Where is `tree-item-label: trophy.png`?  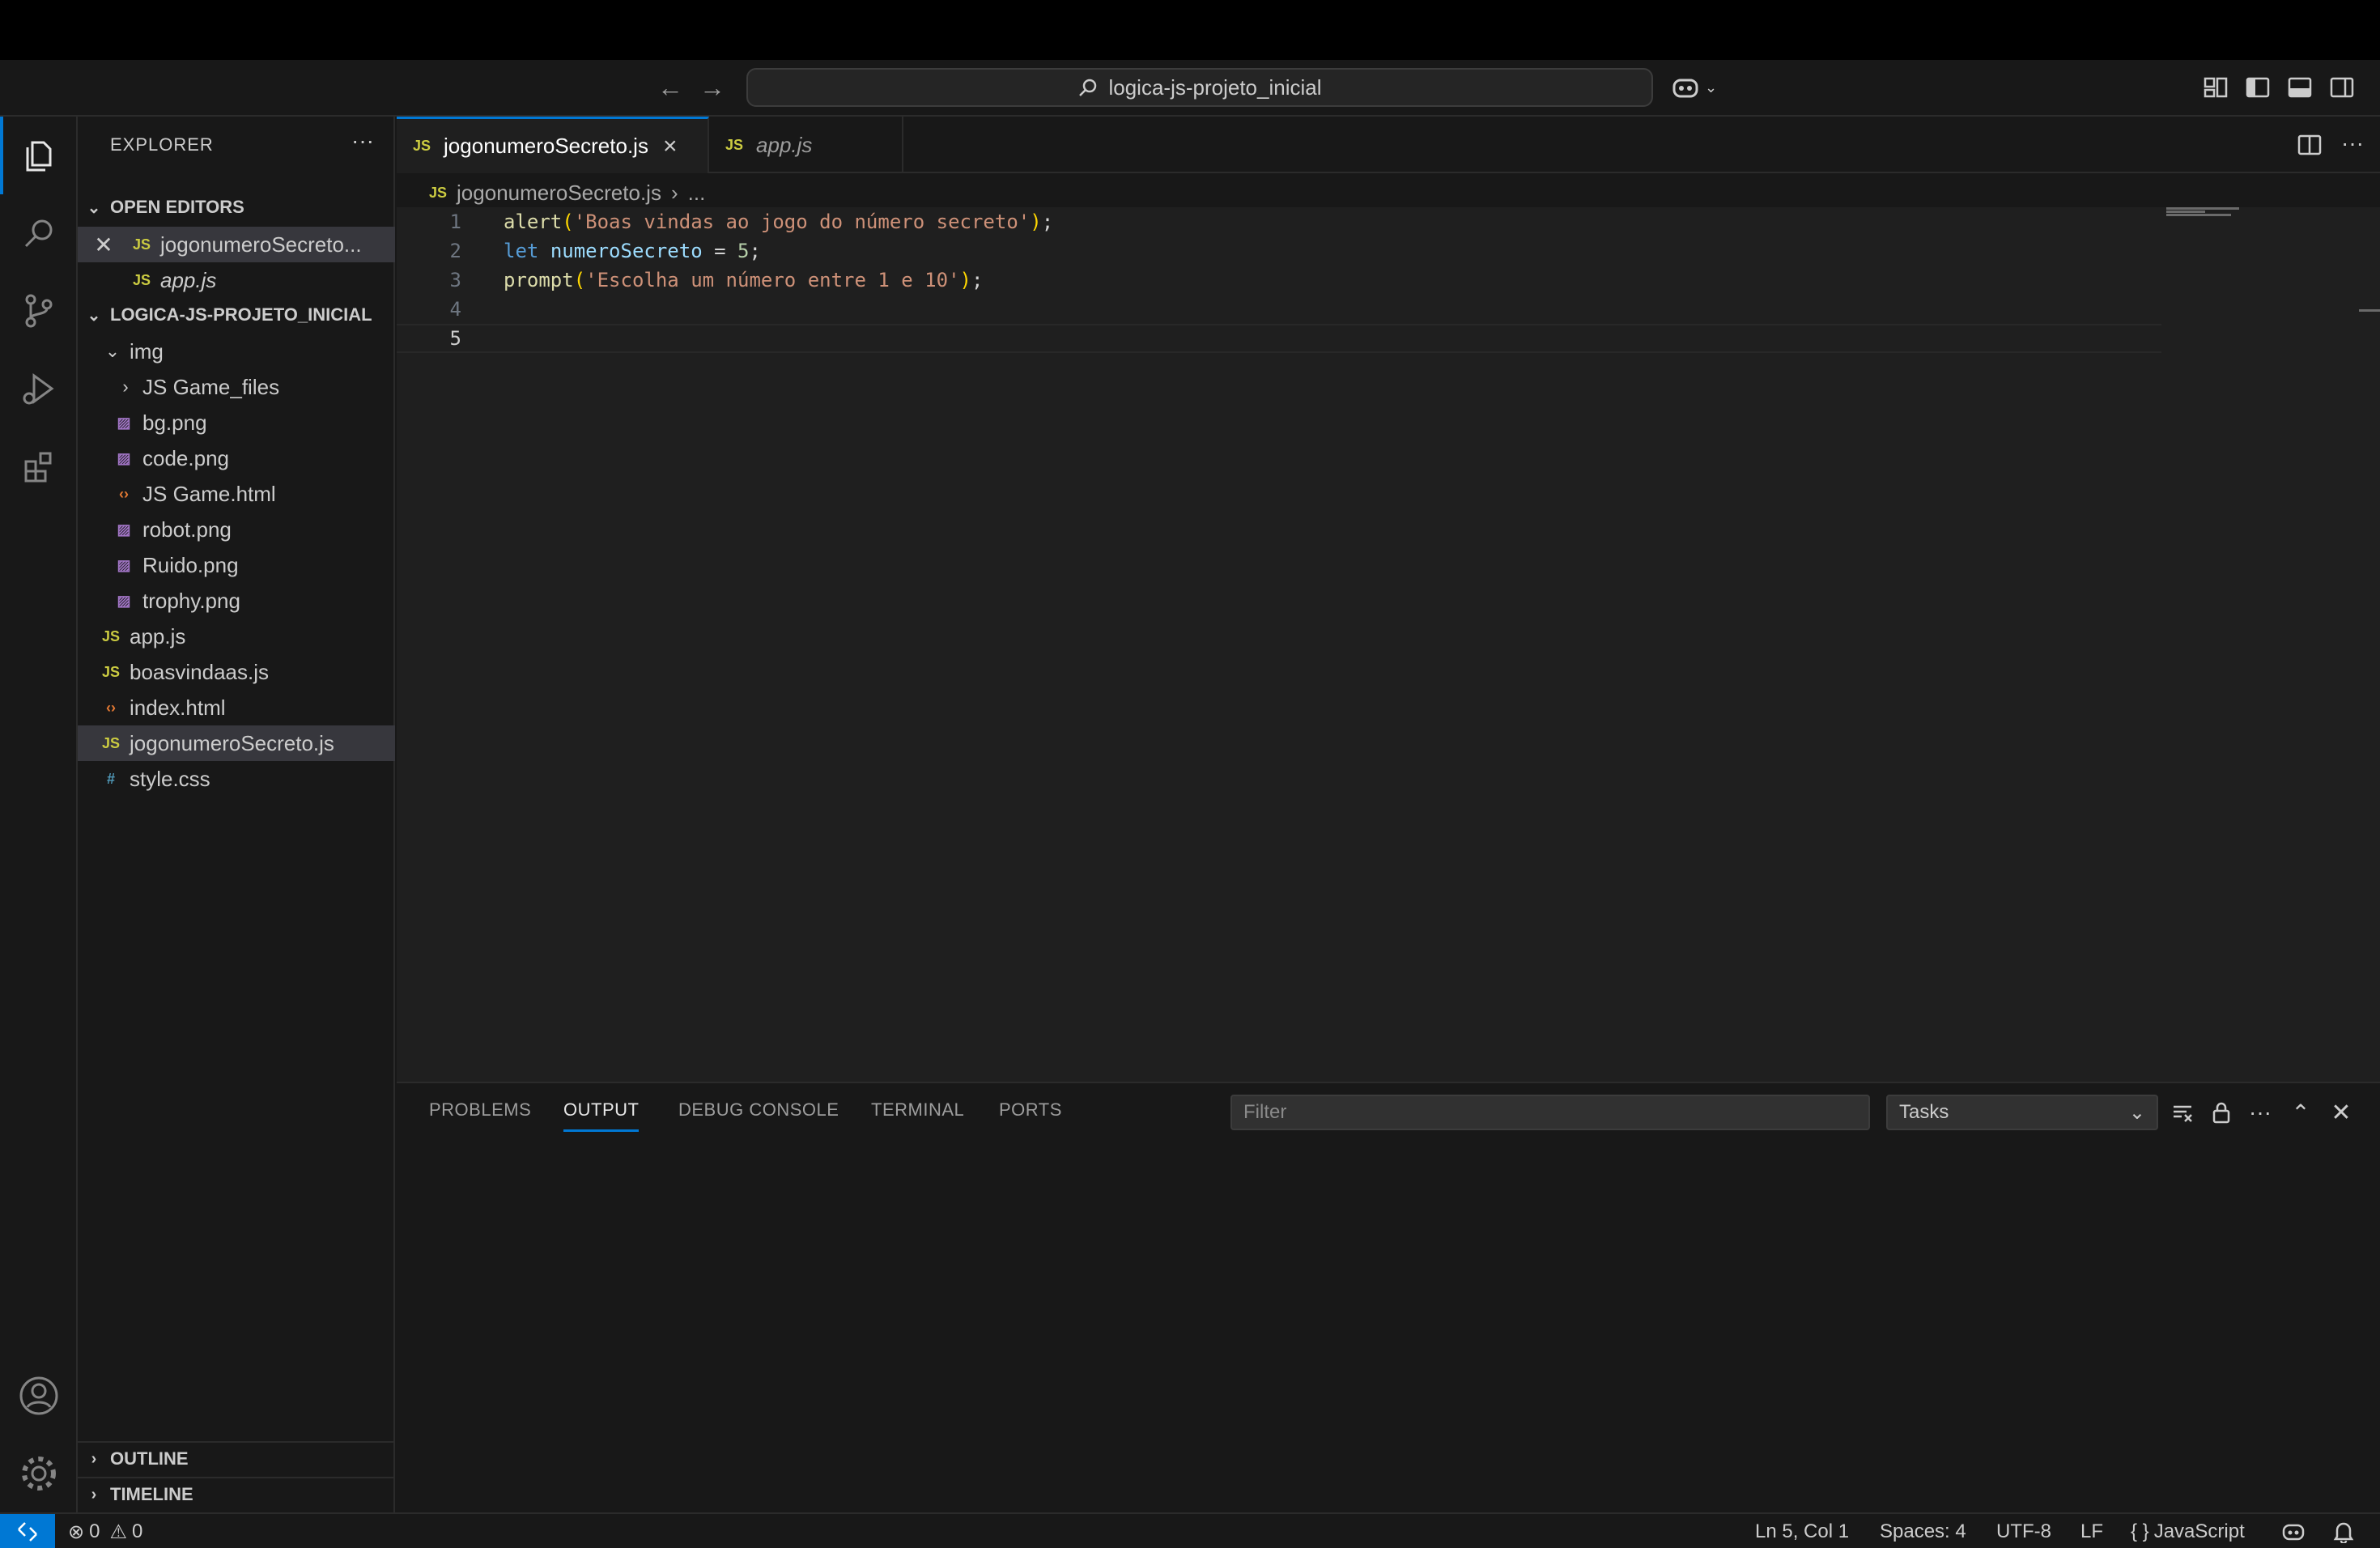 tree-item-label: trophy.png is located at coordinates (191, 601).